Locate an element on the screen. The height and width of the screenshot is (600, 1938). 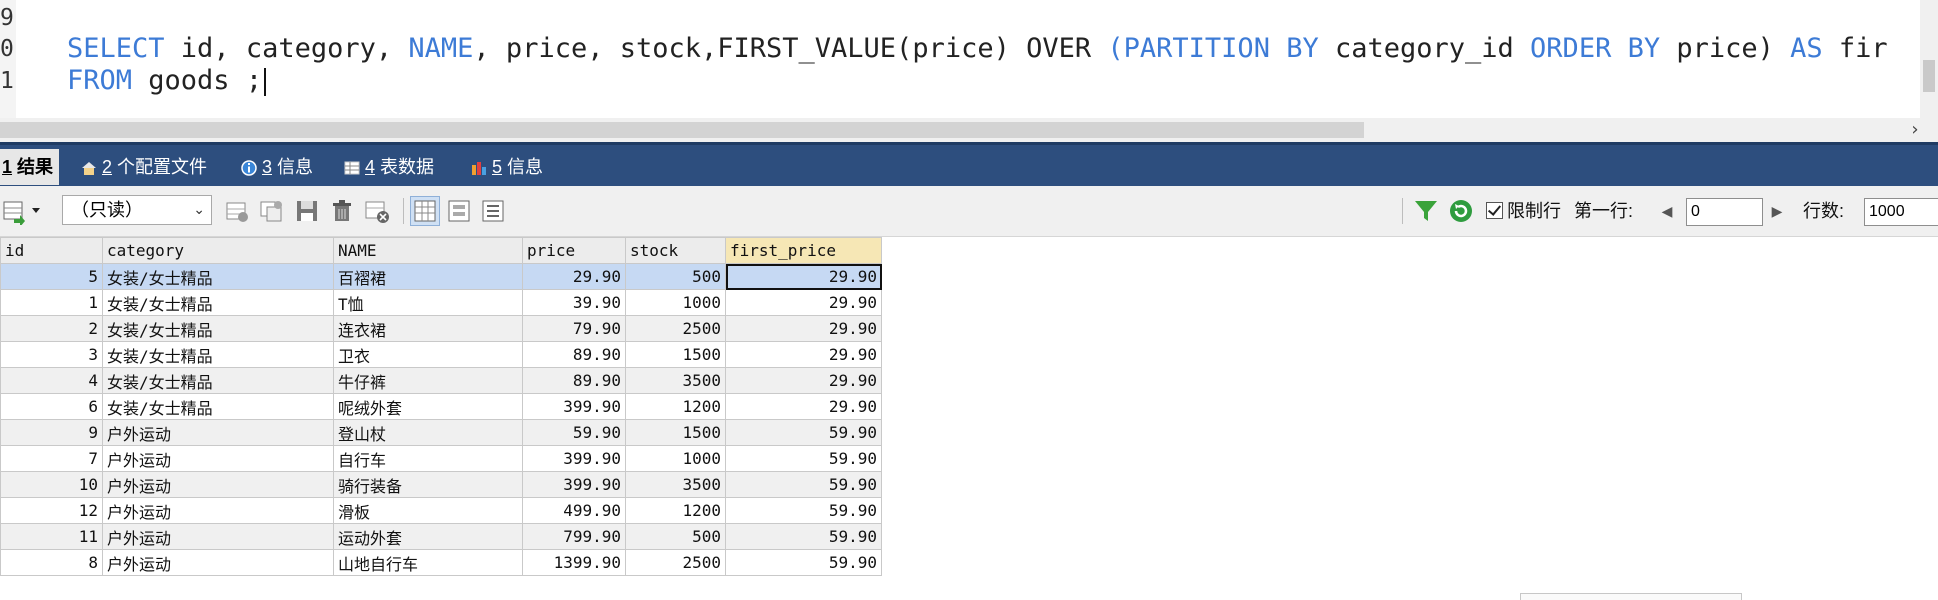
table-row: 9 户外运动 登山杖 59.90 1500 59.90 is located at coordinates (441, 432).